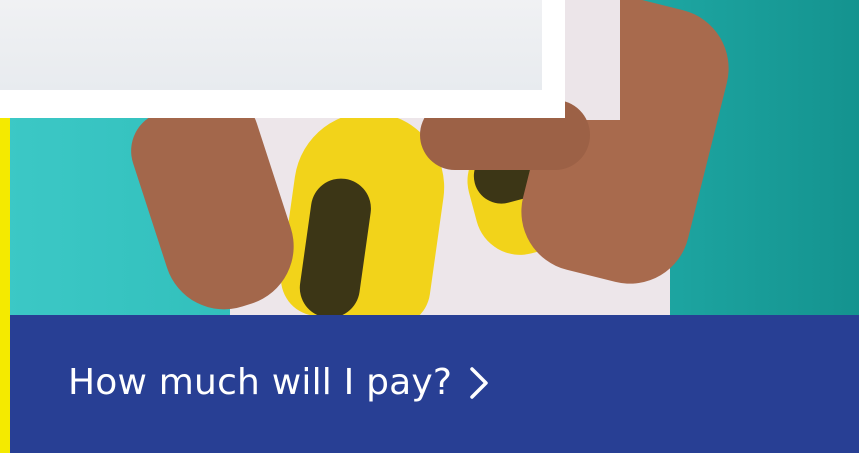  I want to click on chevron-right-icon, so click(479, 383).